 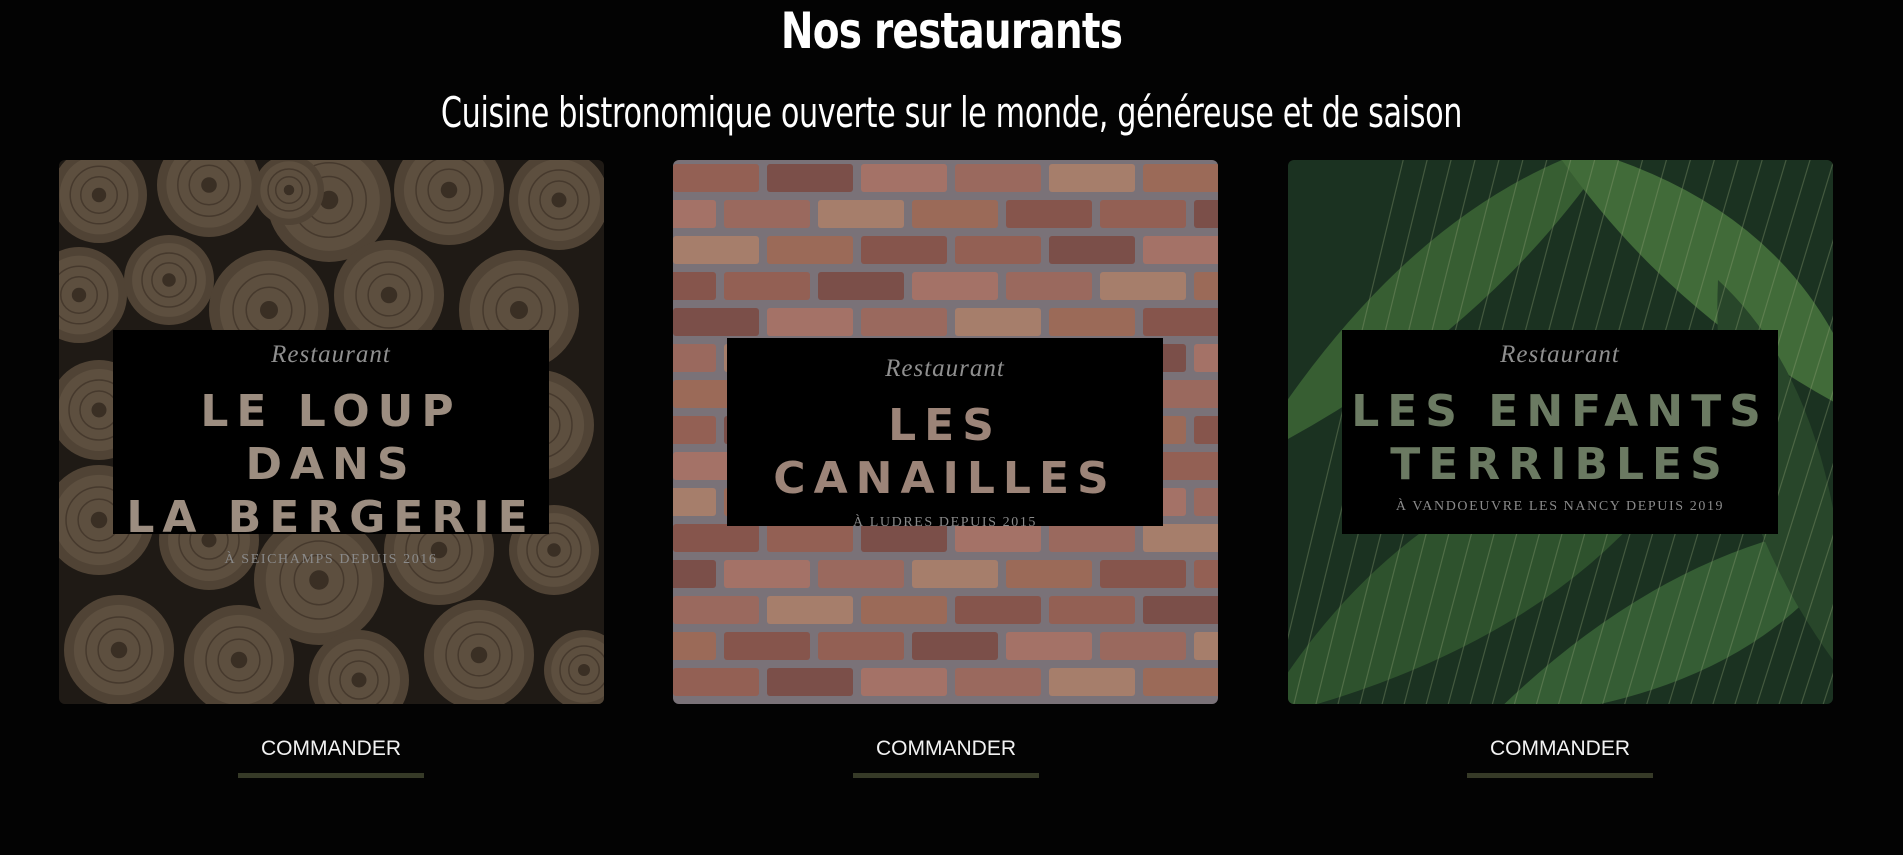 I want to click on restaurant-name-line2: TERRIBLES, so click(x=1560, y=464).